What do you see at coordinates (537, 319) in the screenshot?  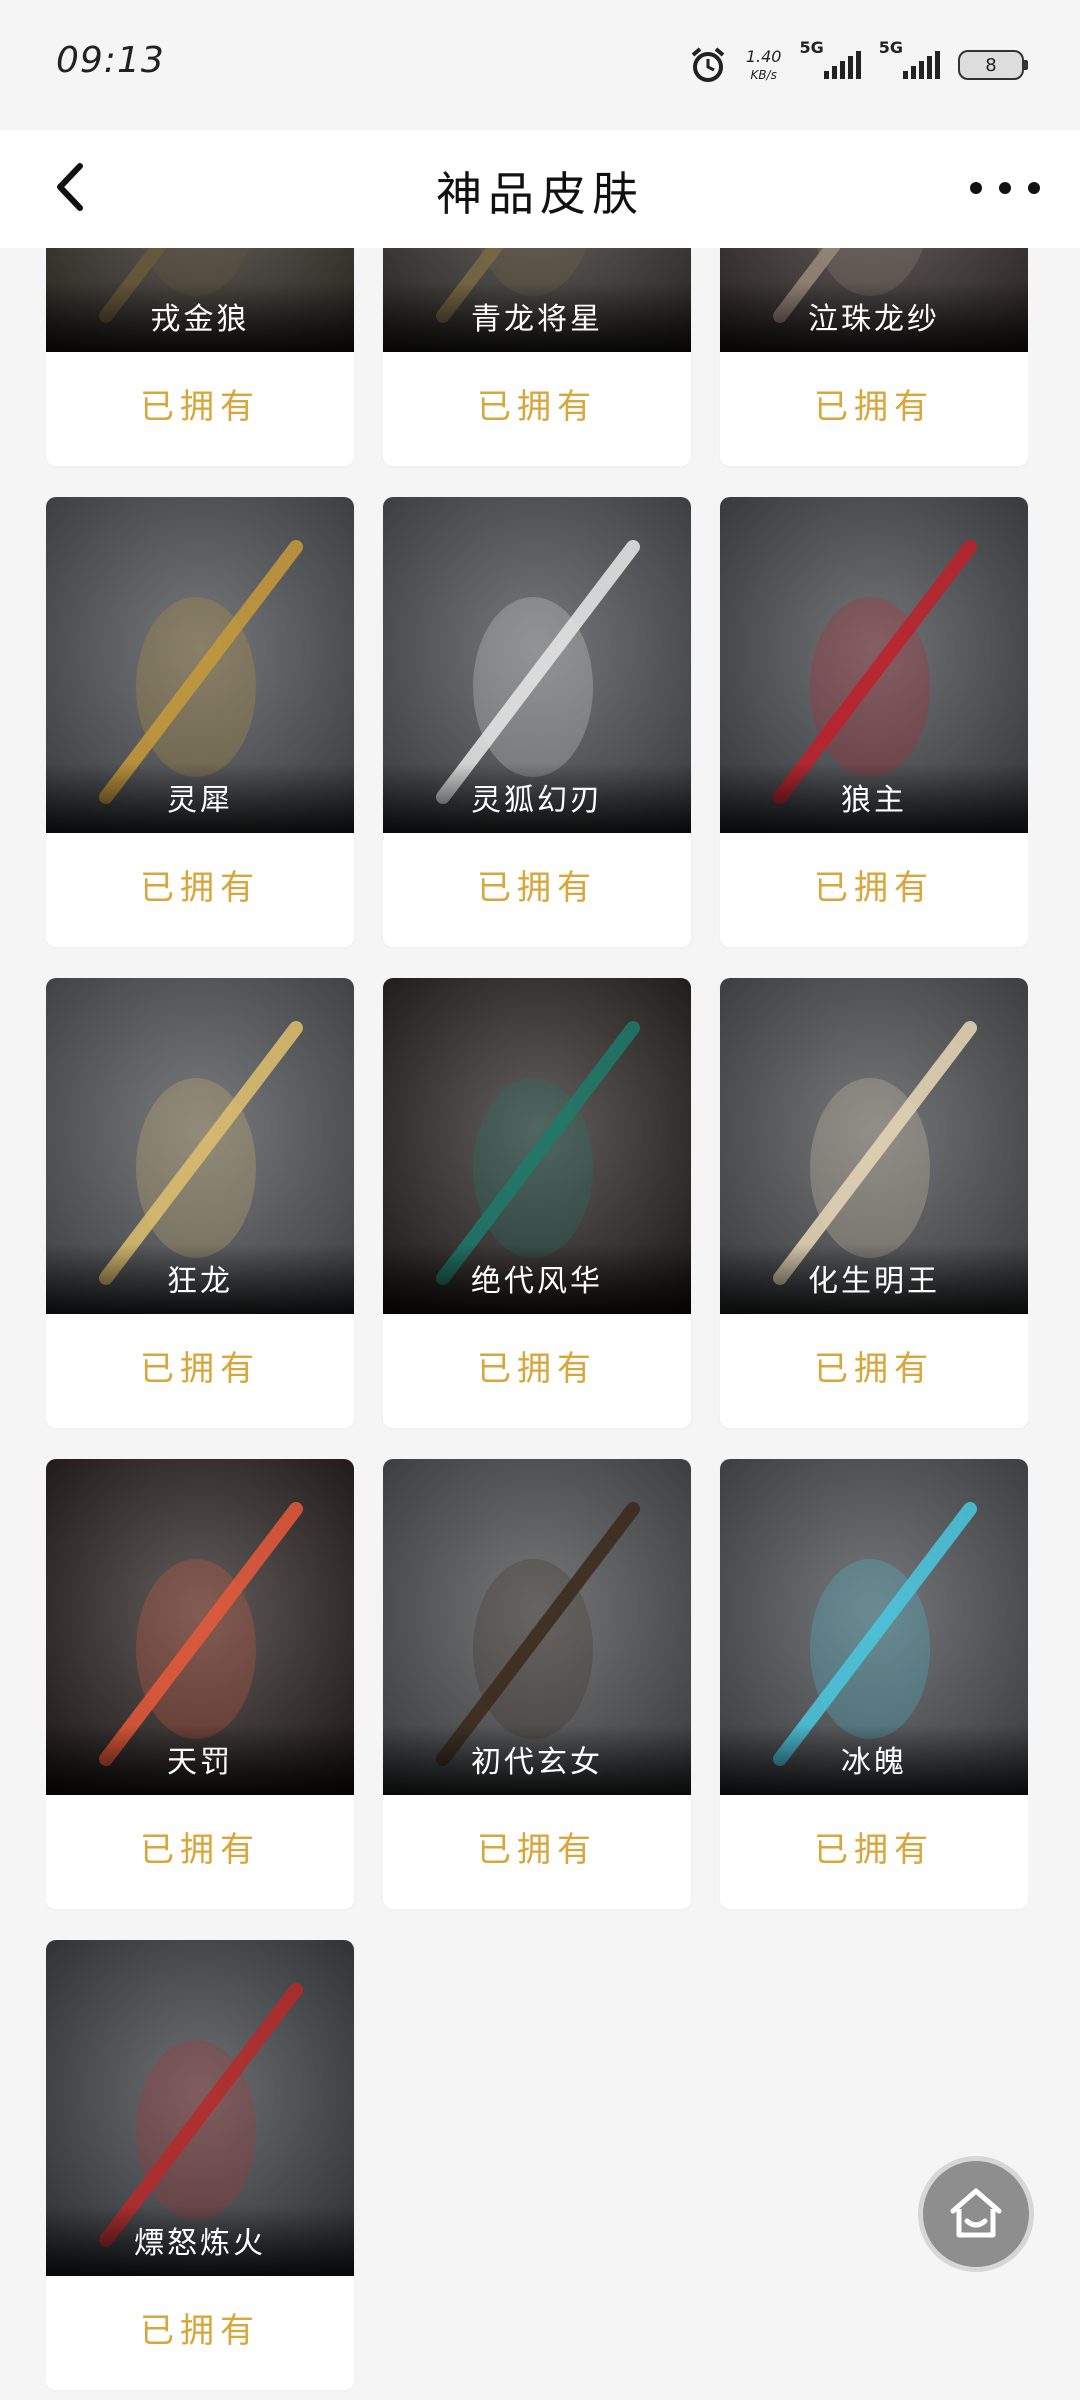 I see `skin-name: 青龙将星` at bounding box center [537, 319].